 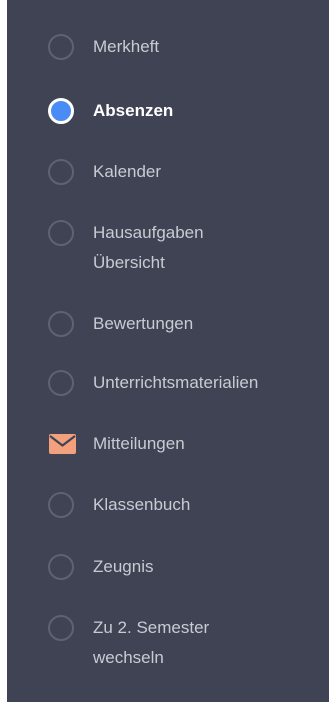 I want to click on nav-item-kalender: Kalender, so click(x=168, y=172).